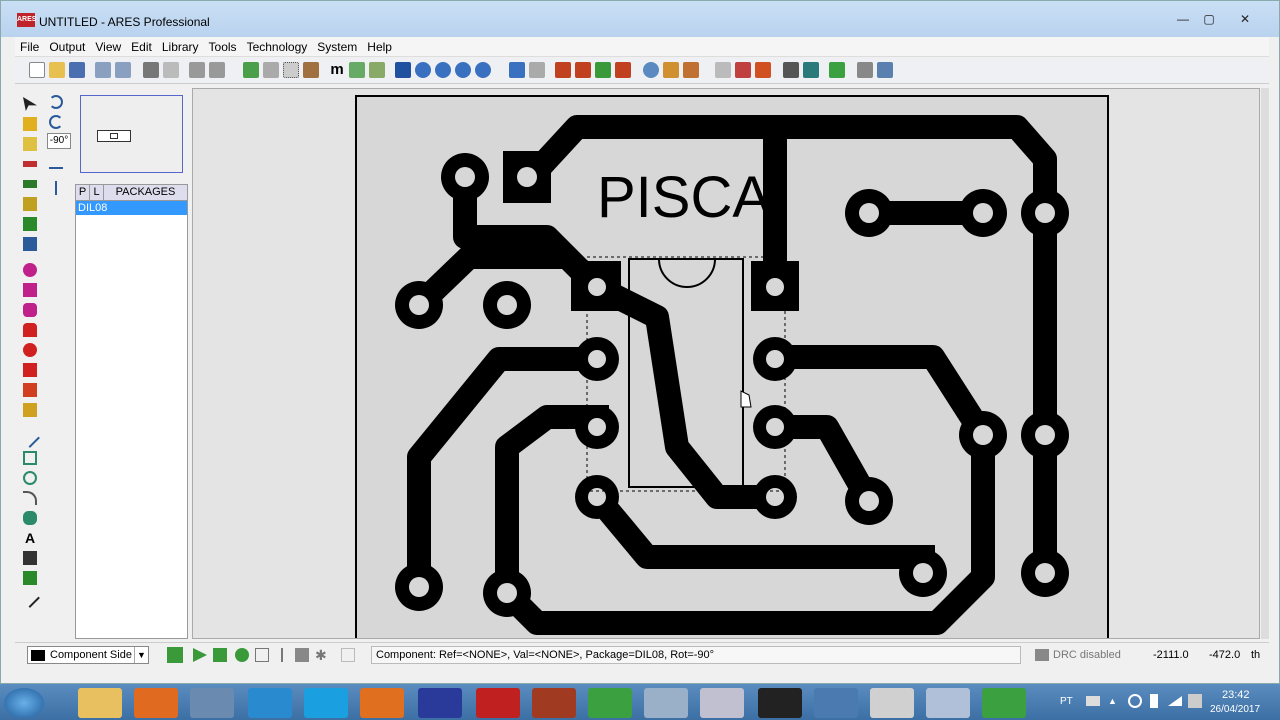  What do you see at coordinates (223, 47) in the screenshot?
I see `menu-tools: Tools` at bounding box center [223, 47].